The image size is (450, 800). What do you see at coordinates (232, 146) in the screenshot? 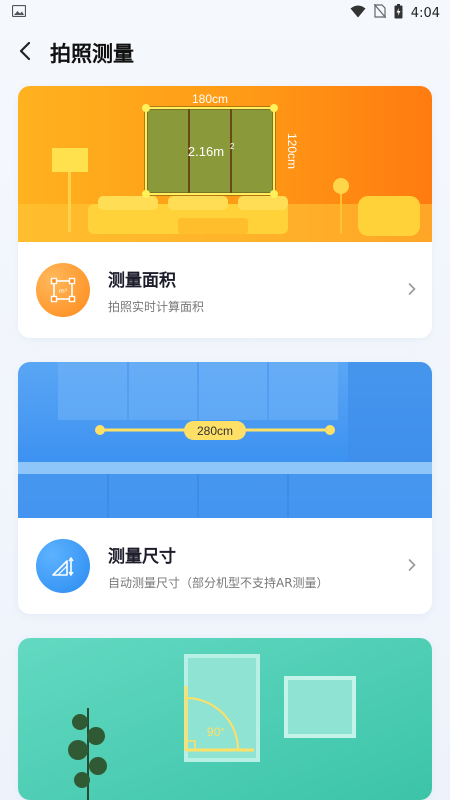
I see `area-superscript: 2` at bounding box center [232, 146].